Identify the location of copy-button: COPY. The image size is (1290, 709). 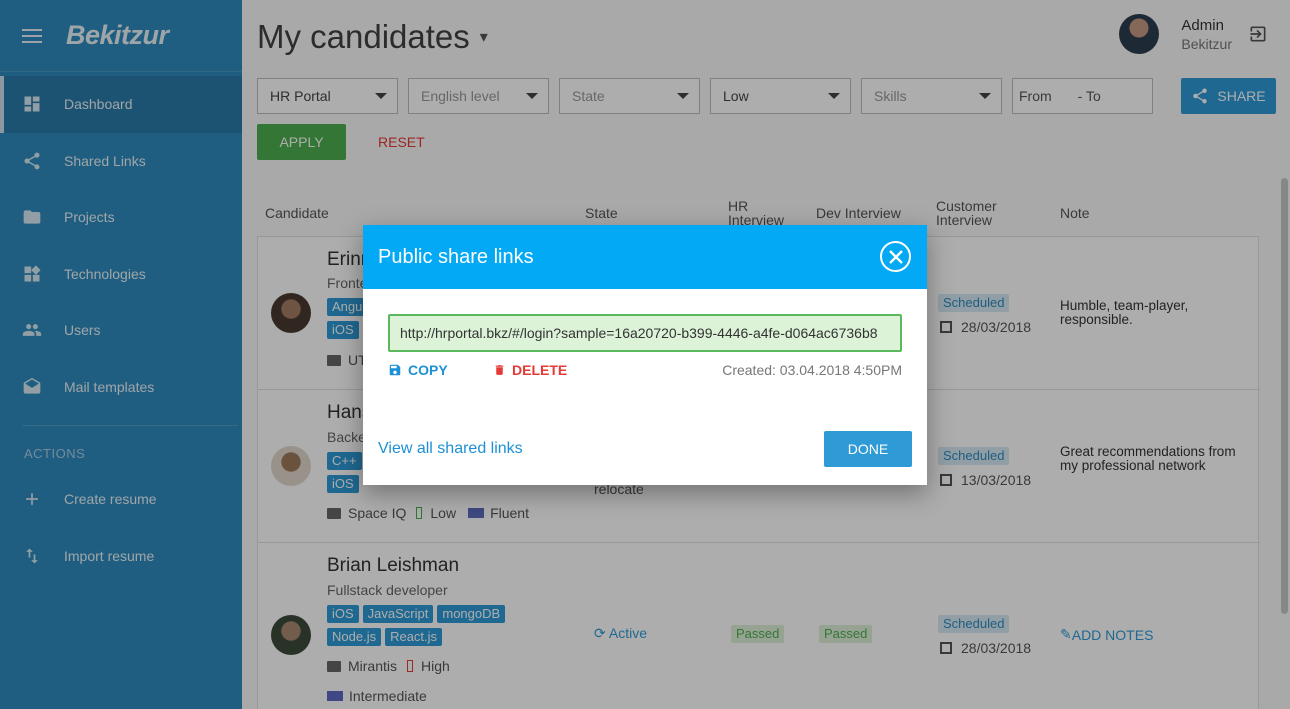
(418, 370).